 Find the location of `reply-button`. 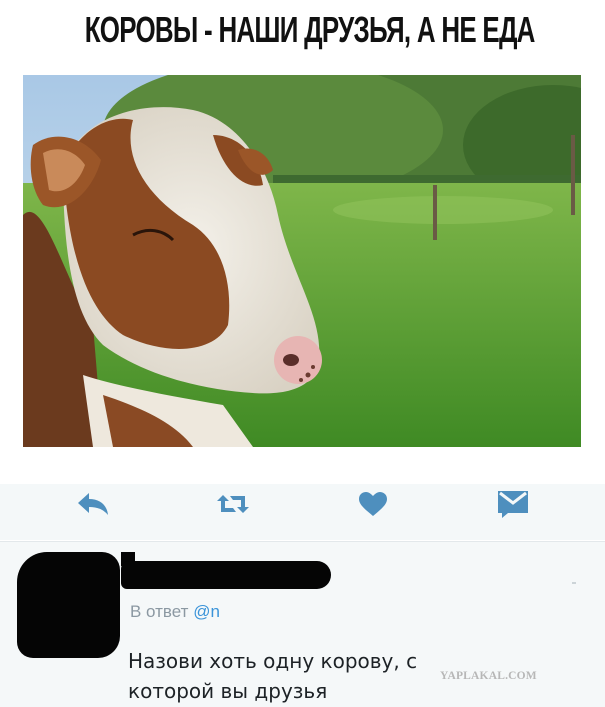

reply-button is located at coordinates (93, 504).